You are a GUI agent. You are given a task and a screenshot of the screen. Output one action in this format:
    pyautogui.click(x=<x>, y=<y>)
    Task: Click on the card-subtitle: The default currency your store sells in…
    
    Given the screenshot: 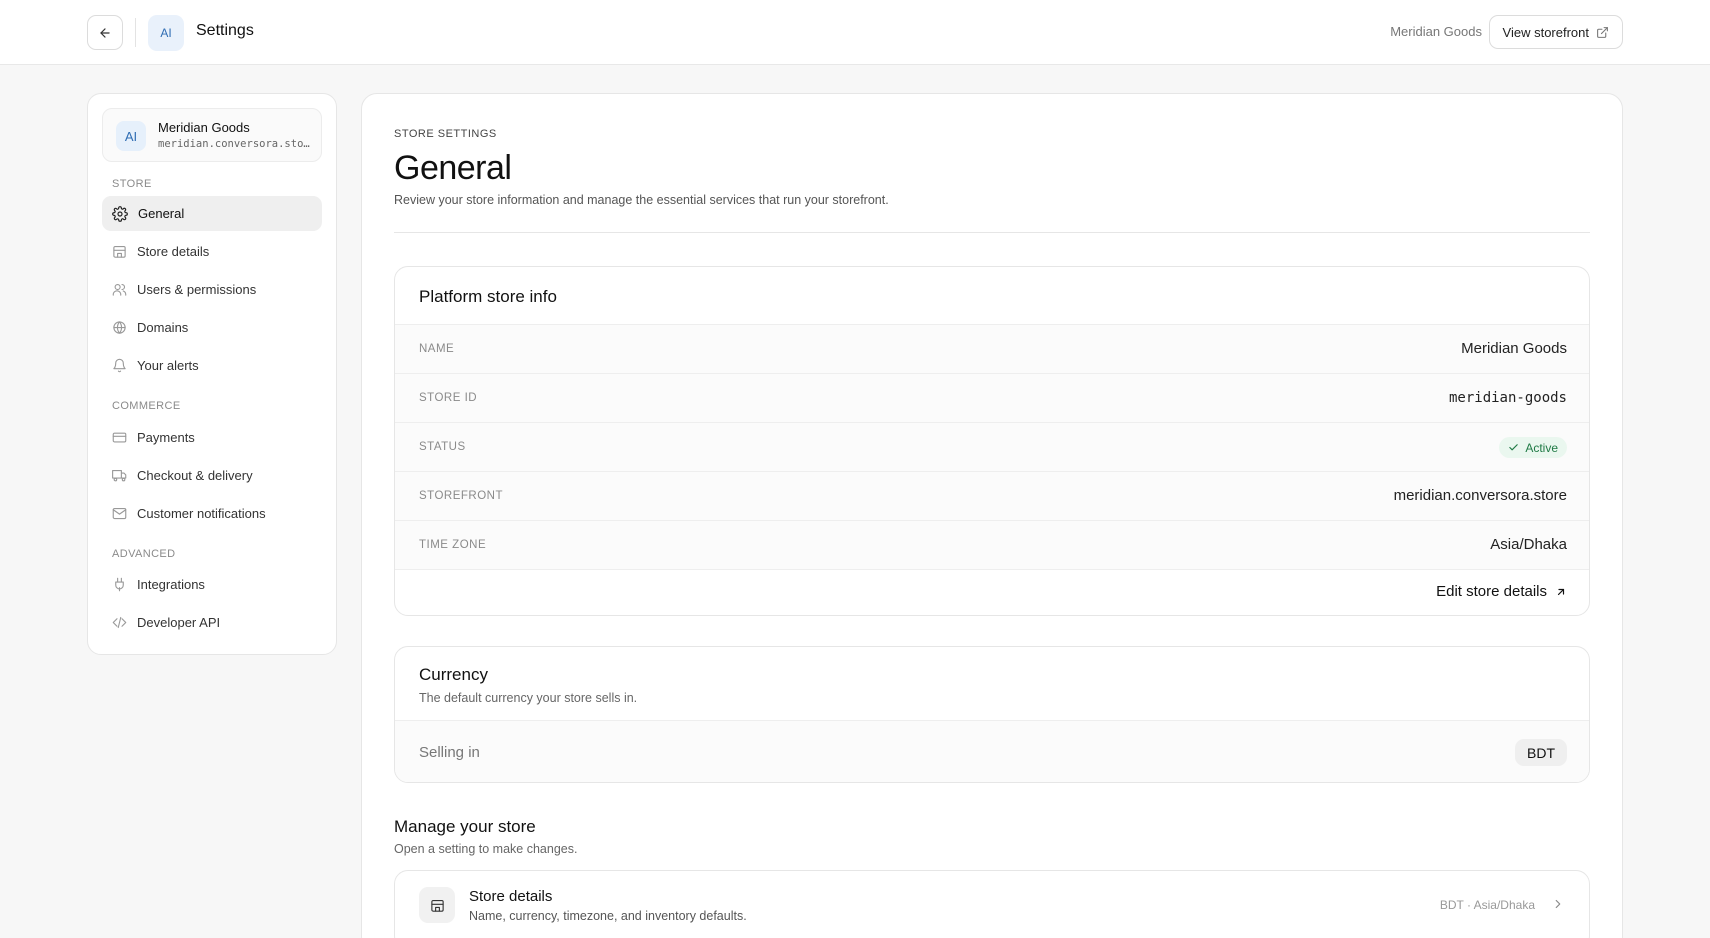 What is the action you would take?
    pyautogui.click(x=528, y=698)
    